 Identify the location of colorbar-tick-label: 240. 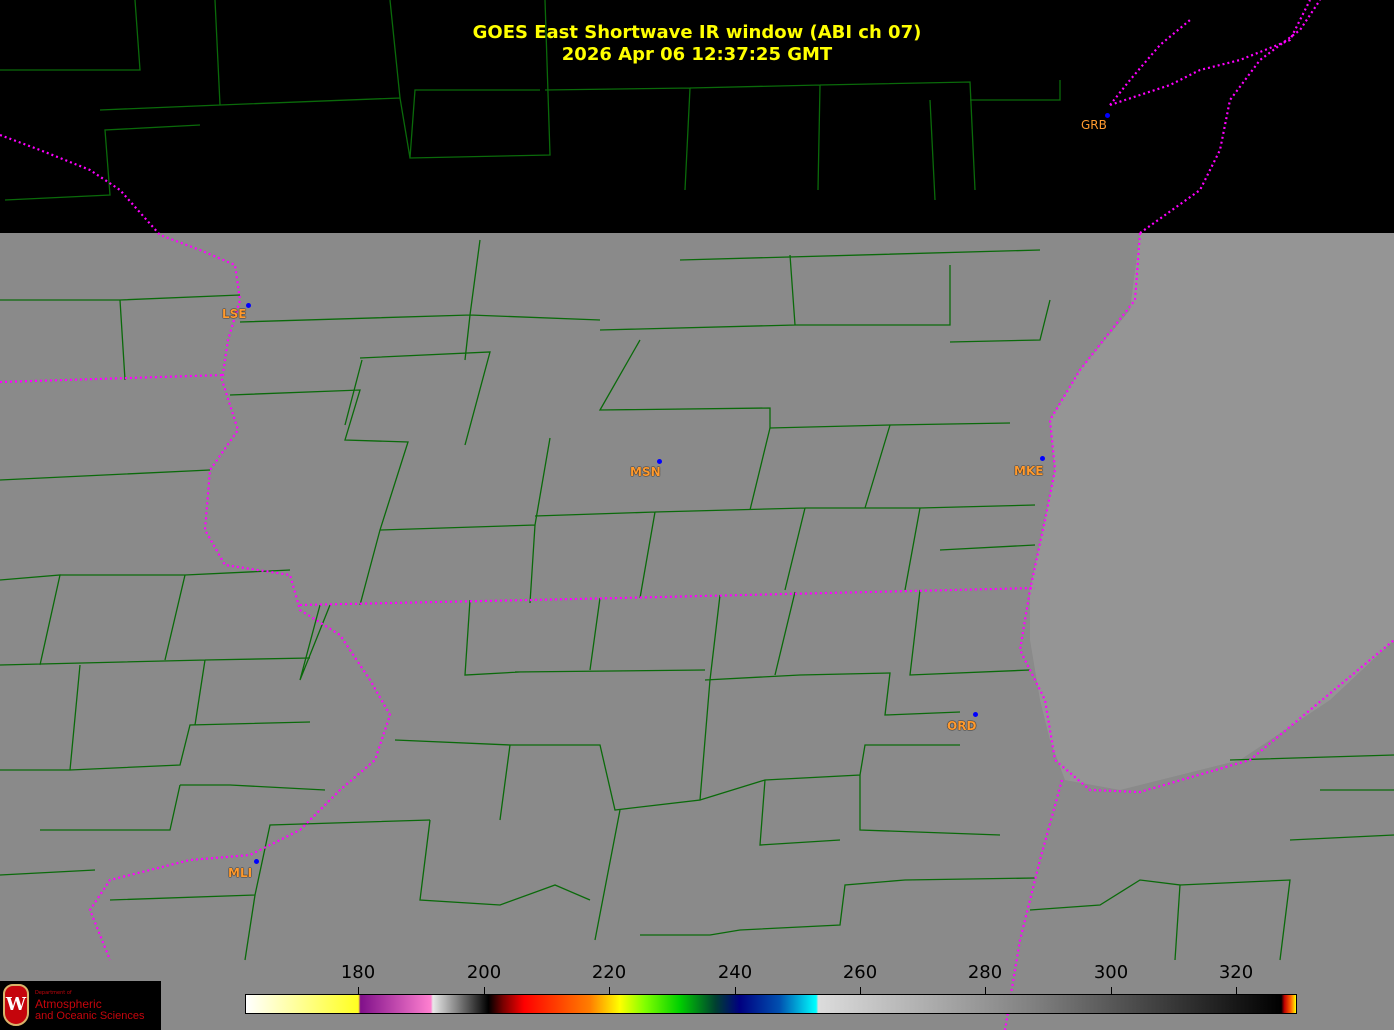
(735, 972).